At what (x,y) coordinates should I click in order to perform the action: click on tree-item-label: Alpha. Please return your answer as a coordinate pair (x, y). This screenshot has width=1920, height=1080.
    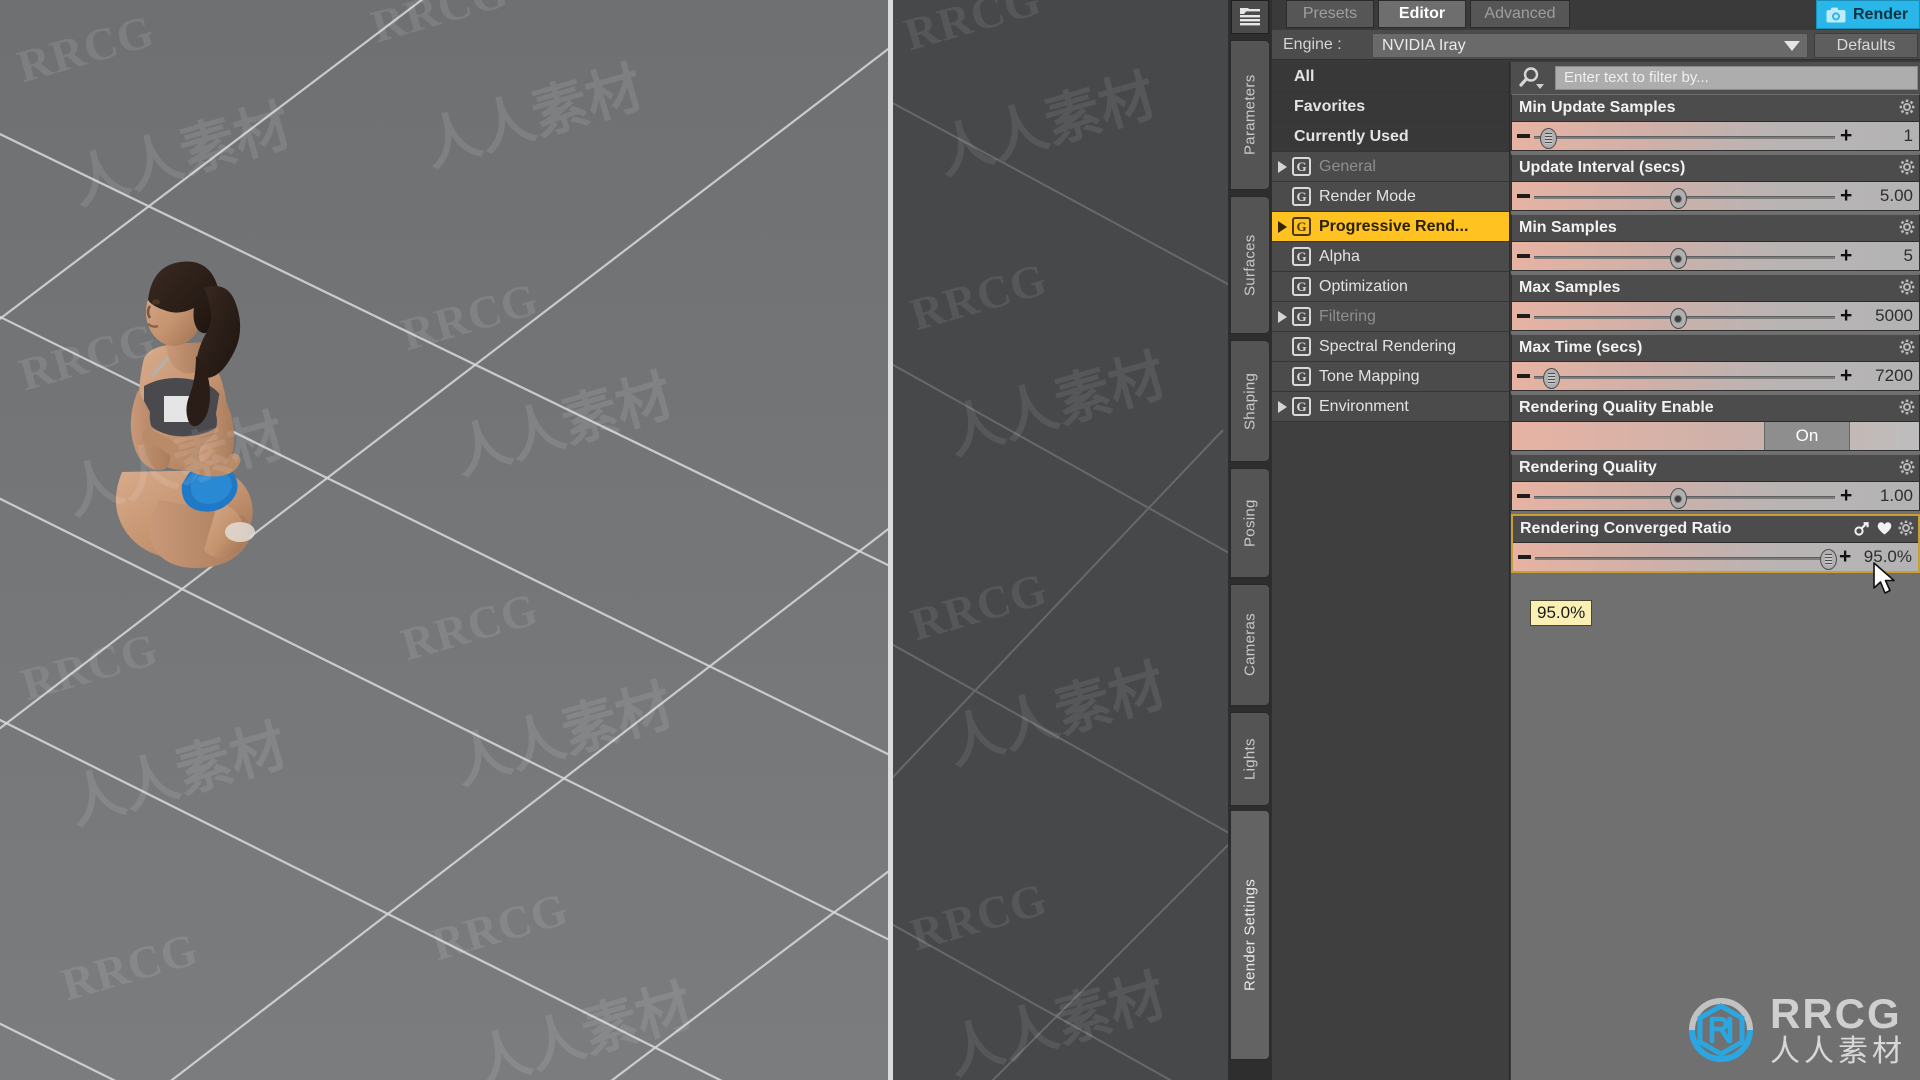
    Looking at the image, I should click on (1339, 256).